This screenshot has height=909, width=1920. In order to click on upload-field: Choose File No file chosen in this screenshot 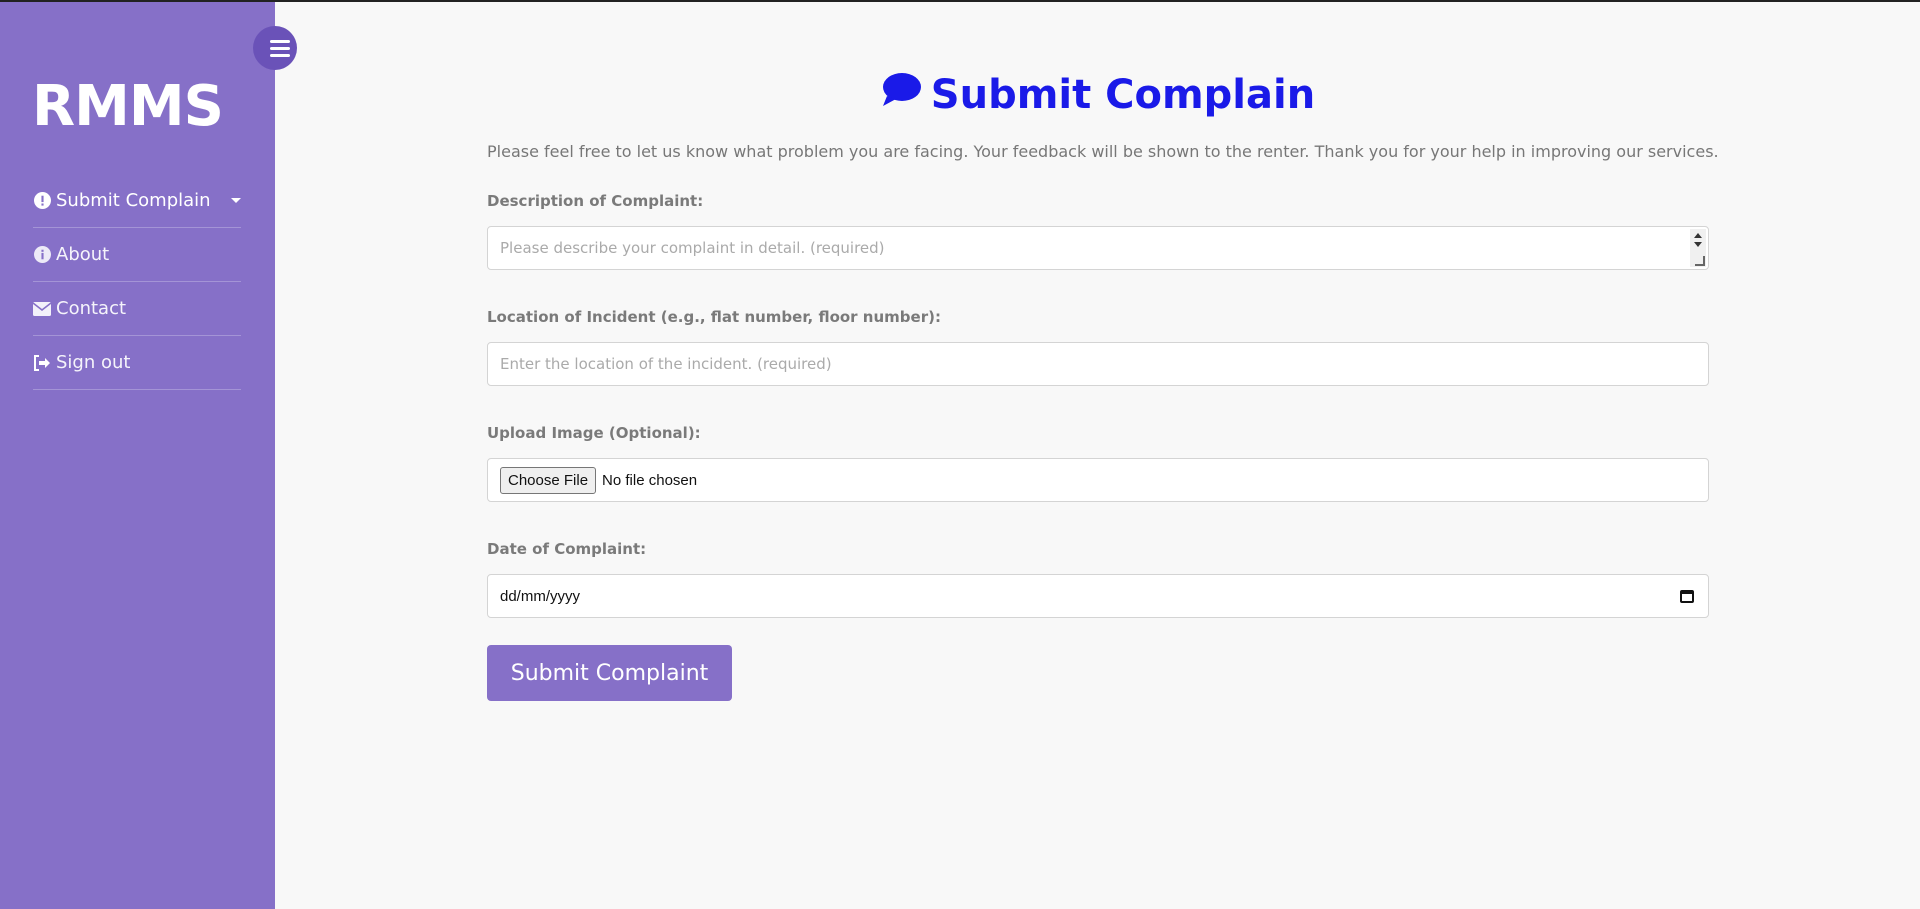, I will do `click(1098, 480)`.